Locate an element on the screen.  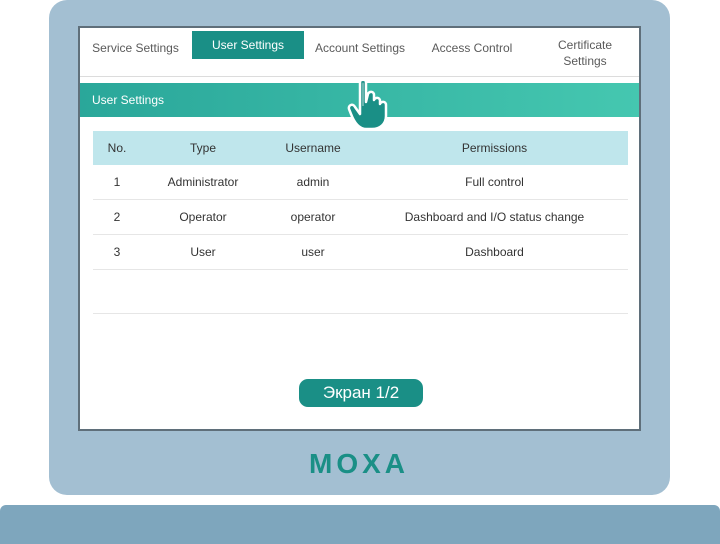
table-row: 3 User user Dashboard is located at coordinates (360, 252).